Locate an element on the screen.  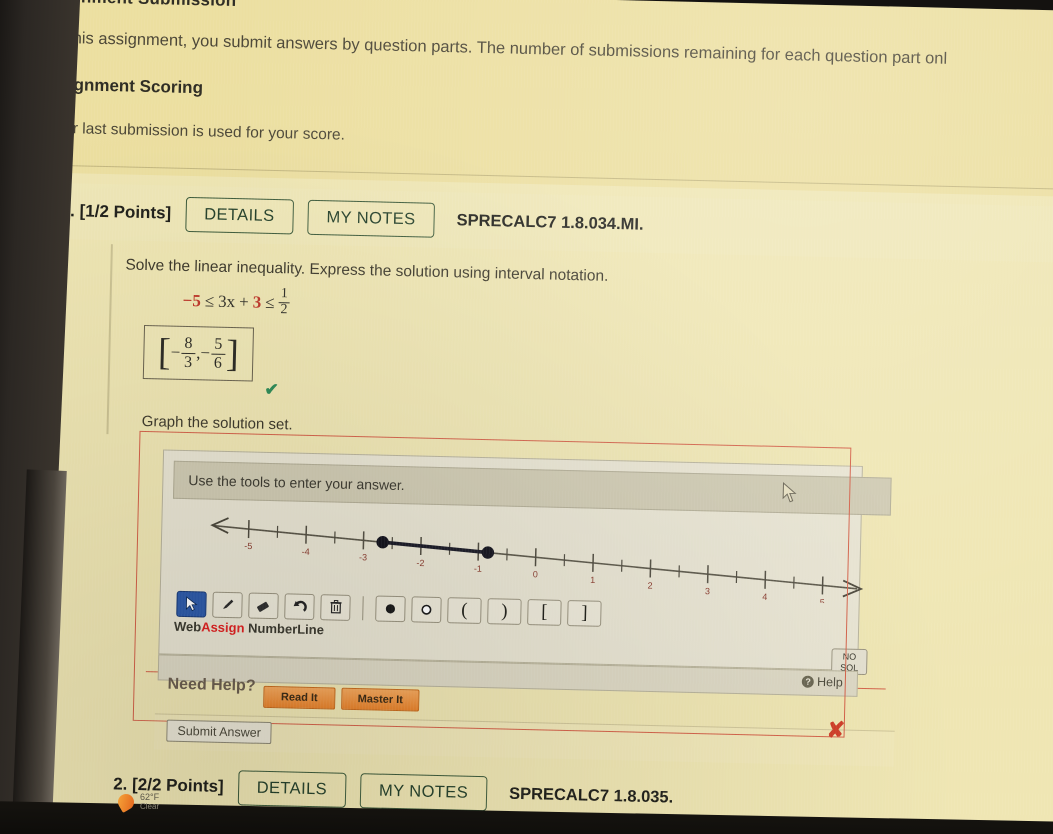
answer-close-bracket: ] is located at coordinates (232, 354).